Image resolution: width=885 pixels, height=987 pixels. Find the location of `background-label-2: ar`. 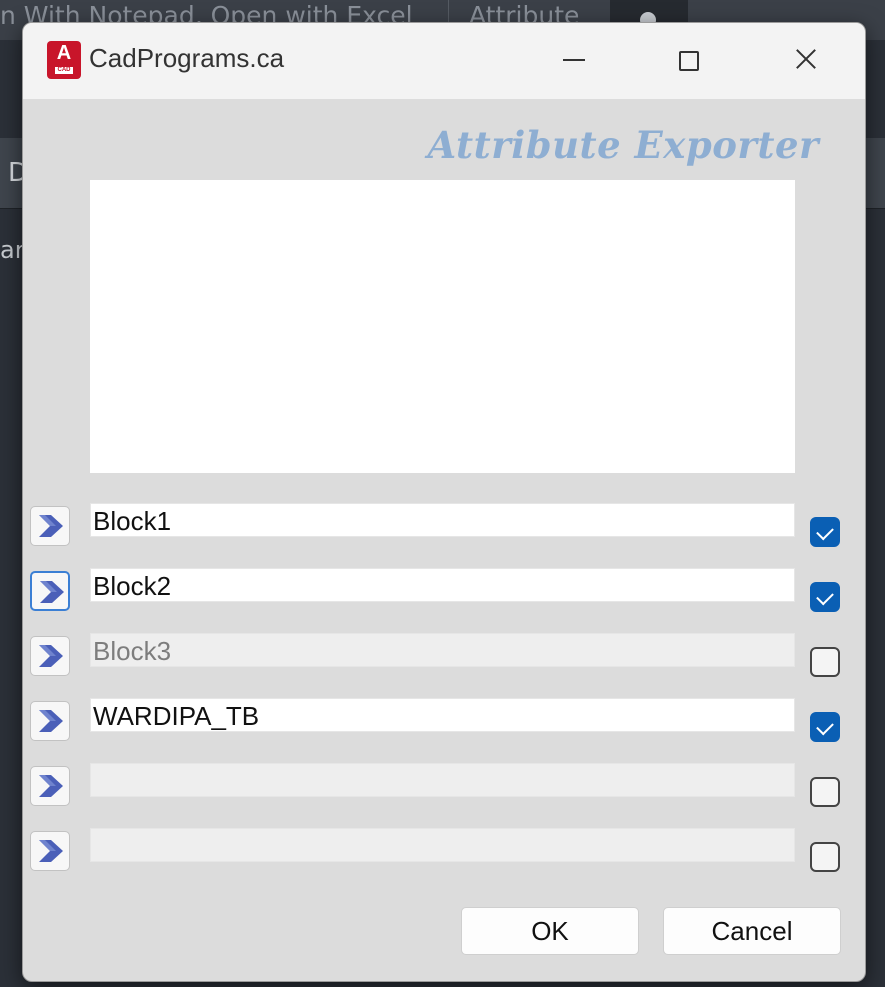

background-label-2: ar is located at coordinates (12, 250).